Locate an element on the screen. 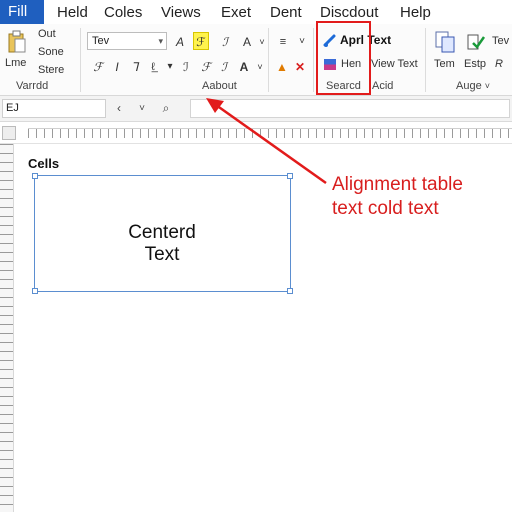 This screenshot has height=512, width=512. dropdown-arrow-icon: ▾ is located at coordinates (170, 67).